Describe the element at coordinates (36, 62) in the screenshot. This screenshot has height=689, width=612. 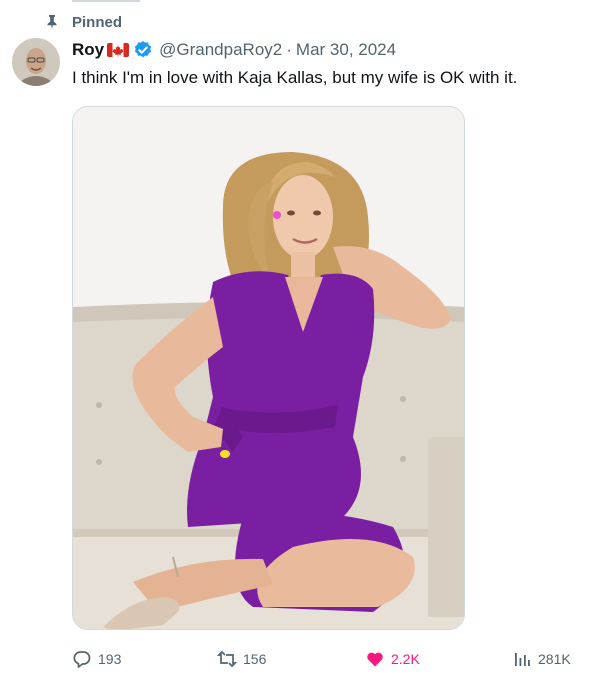
I see `avatar` at that location.